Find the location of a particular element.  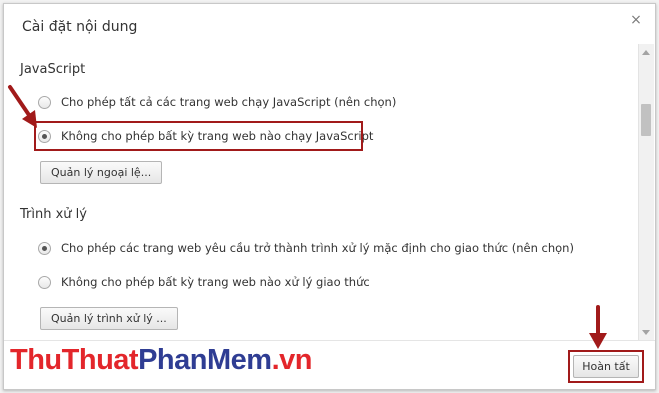

watermark-logo: ThuThuatPhanMem.vn is located at coordinates (161, 364).